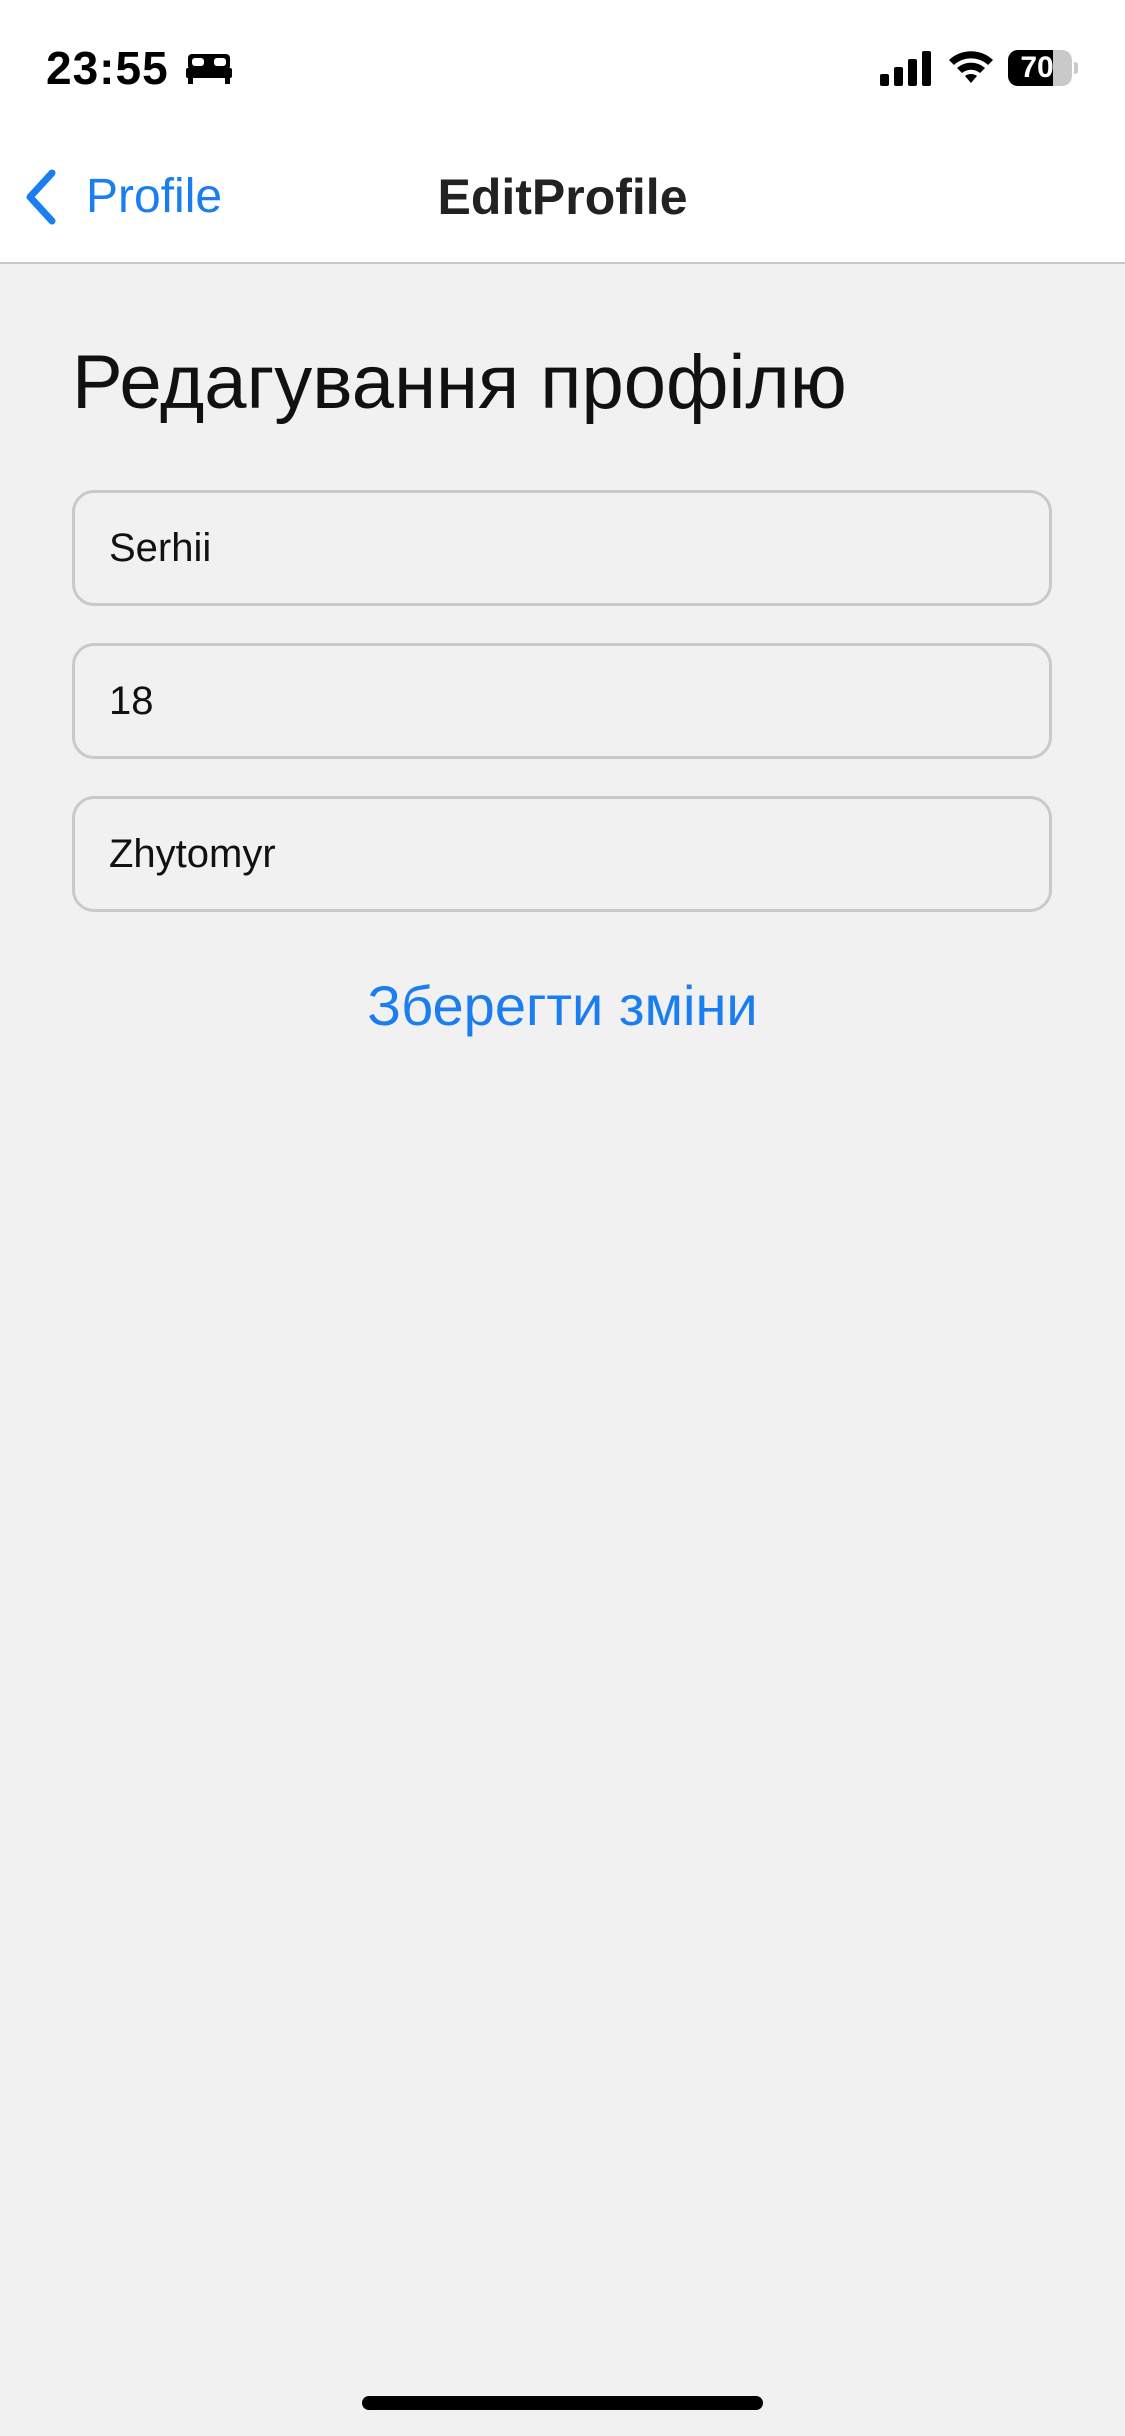 The width and height of the screenshot is (1125, 2436). What do you see at coordinates (562, 701) in the screenshot?
I see `age-field` at bounding box center [562, 701].